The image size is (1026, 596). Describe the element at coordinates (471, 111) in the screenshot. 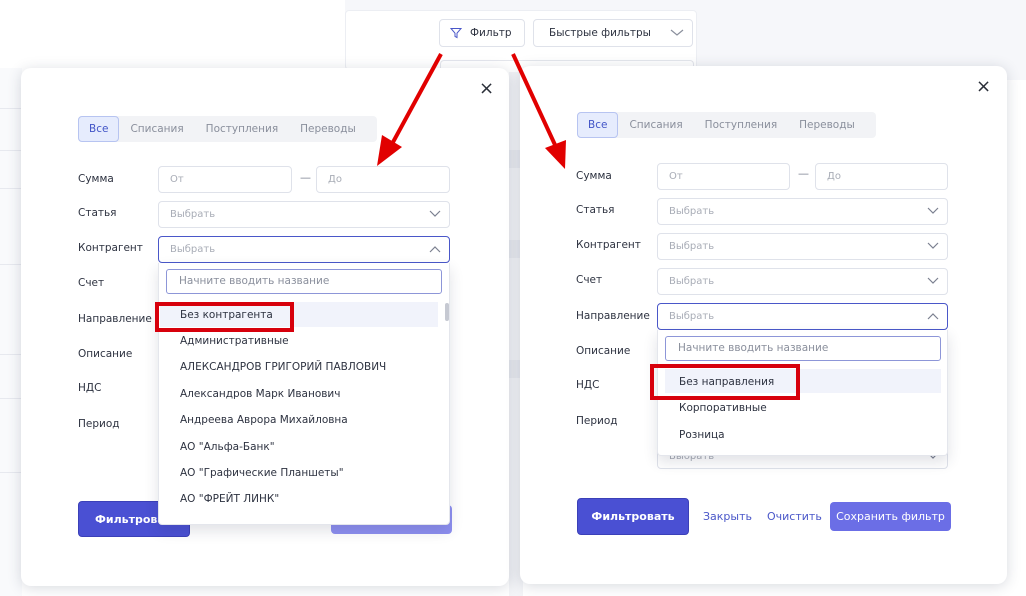

I see `annotation-arrows` at that location.